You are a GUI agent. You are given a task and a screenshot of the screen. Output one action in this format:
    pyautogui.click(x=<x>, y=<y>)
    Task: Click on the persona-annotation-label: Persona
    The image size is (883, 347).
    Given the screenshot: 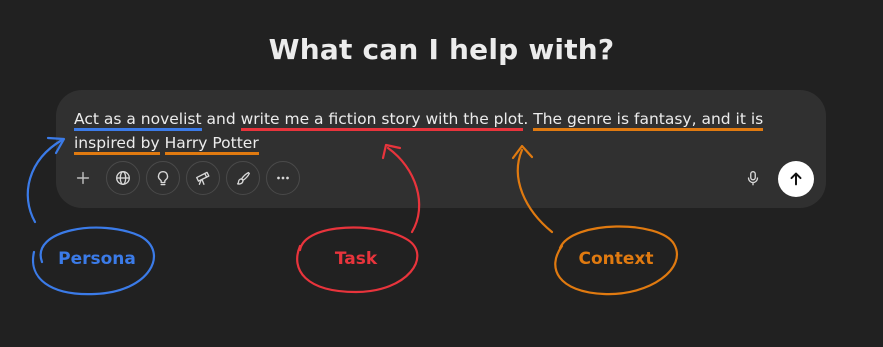 What is the action you would take?
    pyautogui.click(x=97, y=259)
    